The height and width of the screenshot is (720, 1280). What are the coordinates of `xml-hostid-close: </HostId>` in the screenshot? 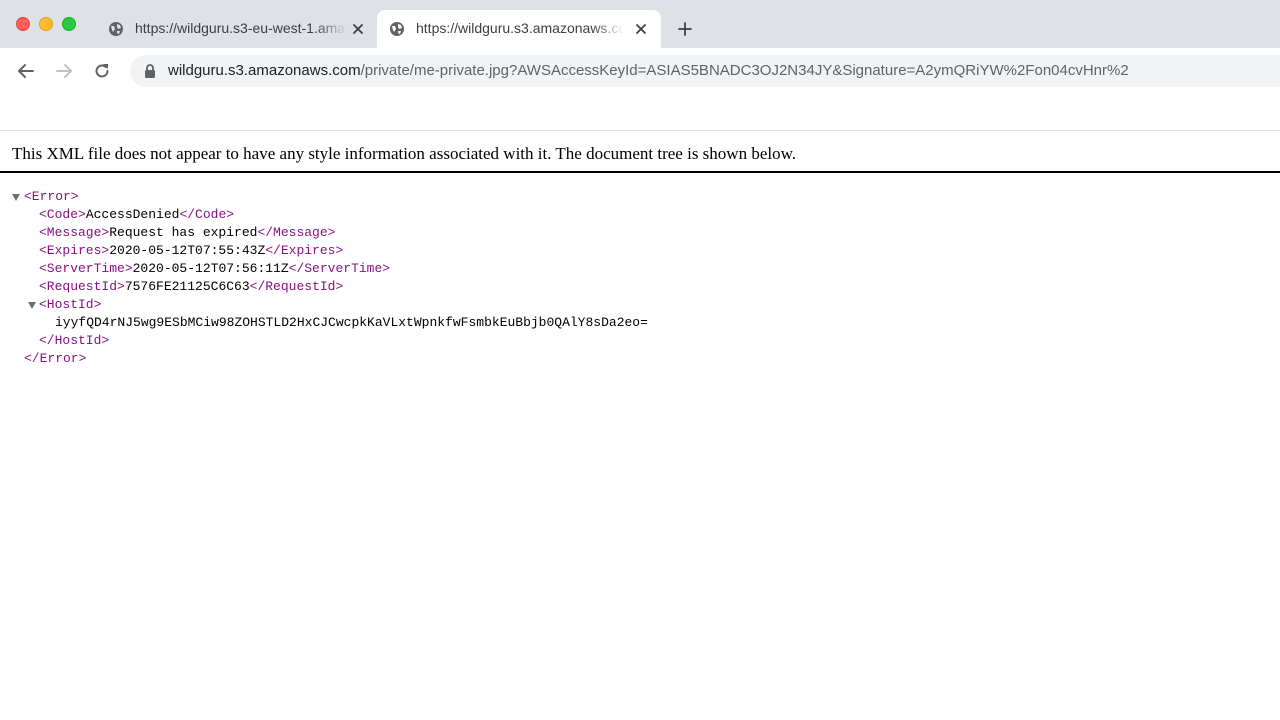 It's located at (74, 340).